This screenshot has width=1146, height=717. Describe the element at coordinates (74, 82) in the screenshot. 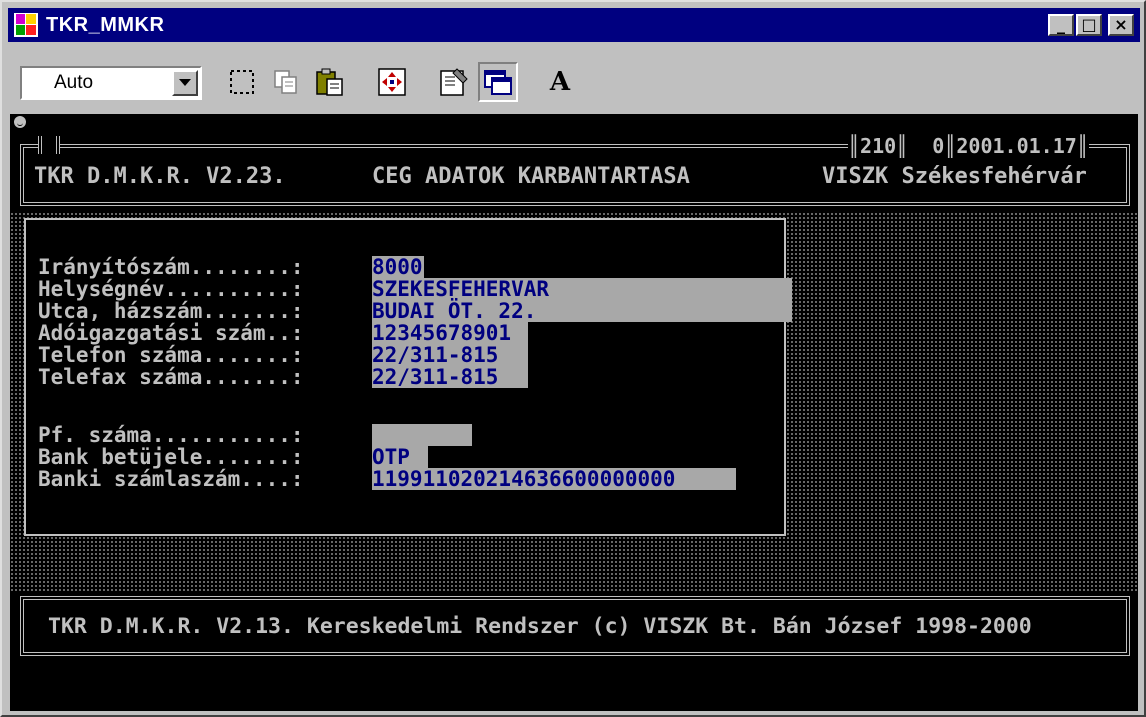

I see `font-size-value: Auto` at that location.